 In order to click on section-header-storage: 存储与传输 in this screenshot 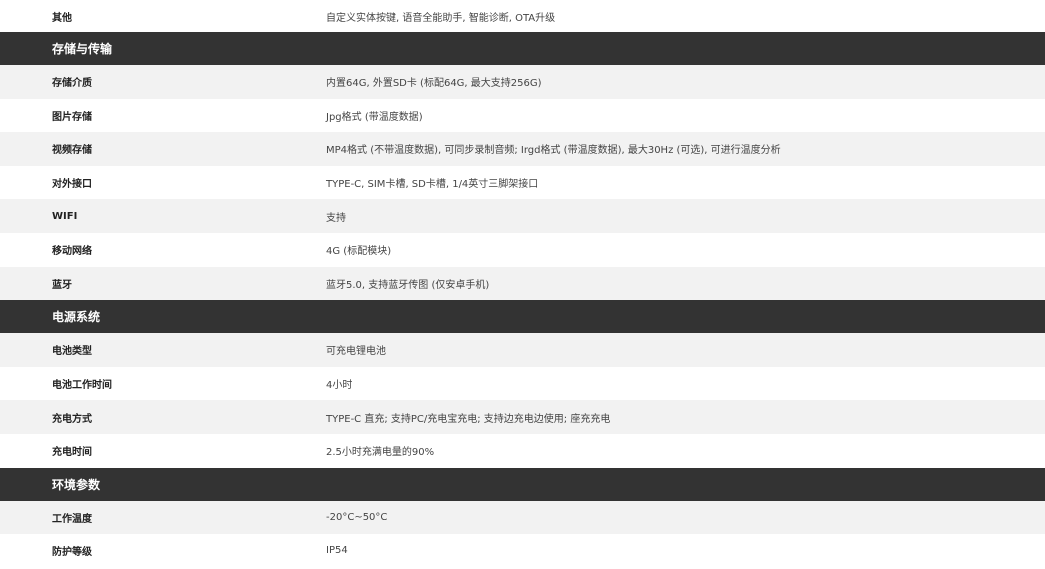, I will do `click(522, 48)`.